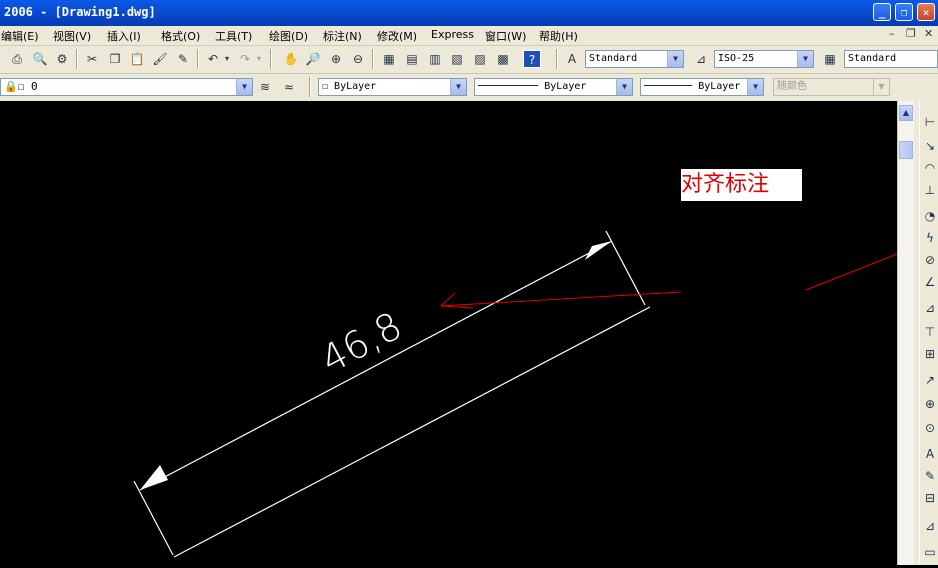 This screenshot has height=568, width=938. I want to click on sheet-set-icon: ▧, so click(457, 59).